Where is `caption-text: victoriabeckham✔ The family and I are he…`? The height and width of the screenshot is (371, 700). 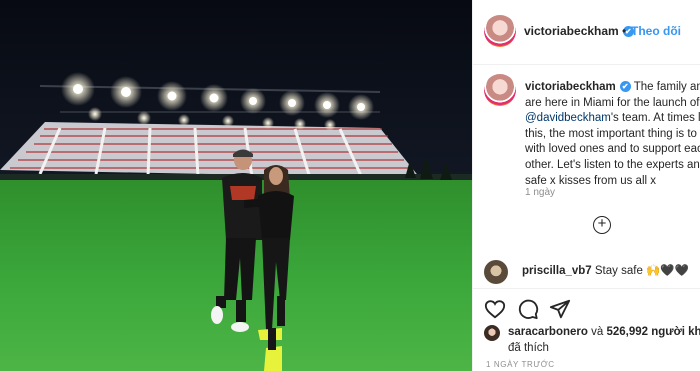
caption-text: victoriabeckham✔ The family and I are he… is located at coordinates (612, 134).